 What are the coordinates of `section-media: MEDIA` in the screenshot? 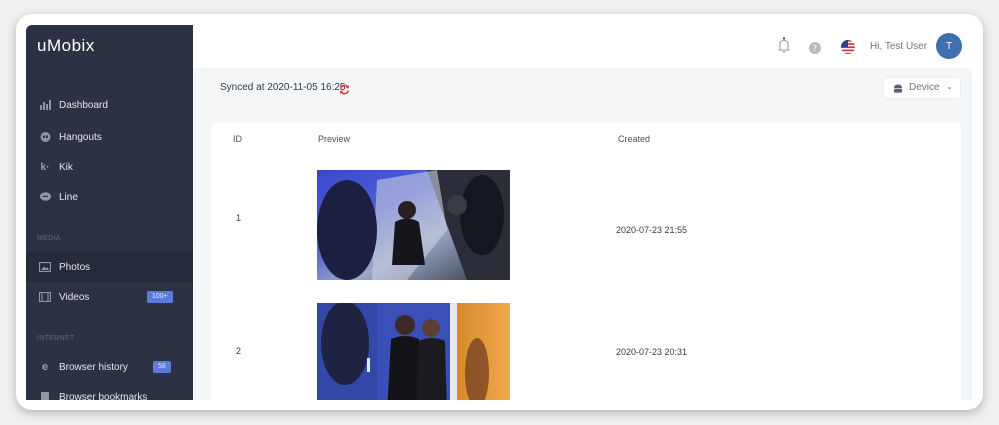 It's located at (49, 238).